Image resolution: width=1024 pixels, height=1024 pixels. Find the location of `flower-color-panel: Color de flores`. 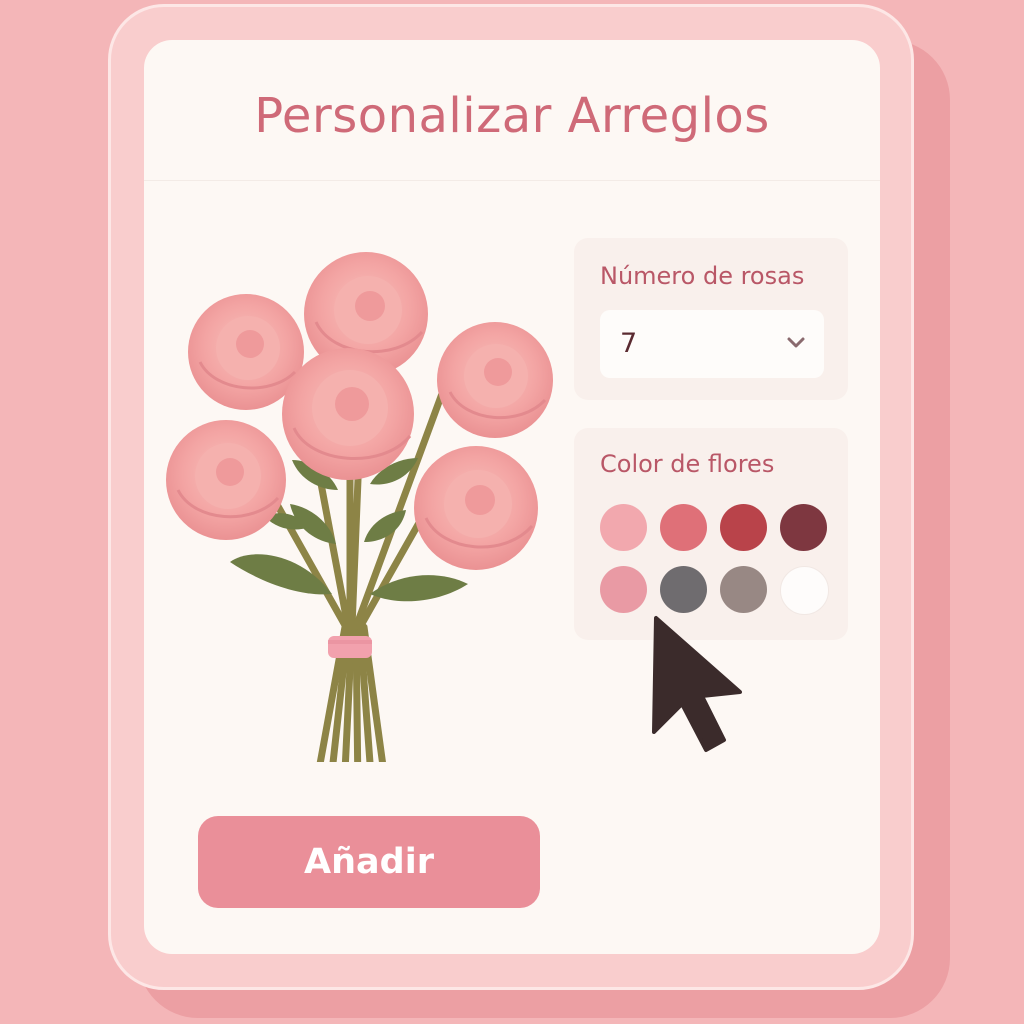

flower-color-panel: Color de flores is located at coordinates (711, 534).